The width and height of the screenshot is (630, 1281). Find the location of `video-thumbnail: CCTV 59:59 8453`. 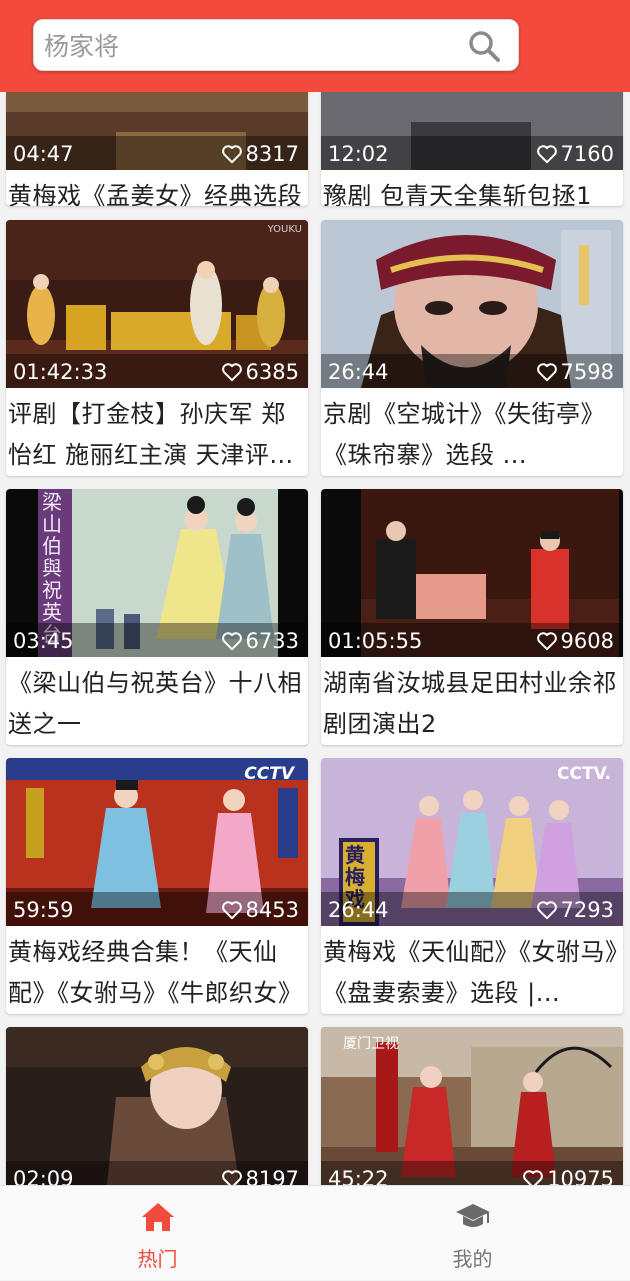

video-thumbnail: CCTV 59:59 8453 is located at coordinates (157, 842).